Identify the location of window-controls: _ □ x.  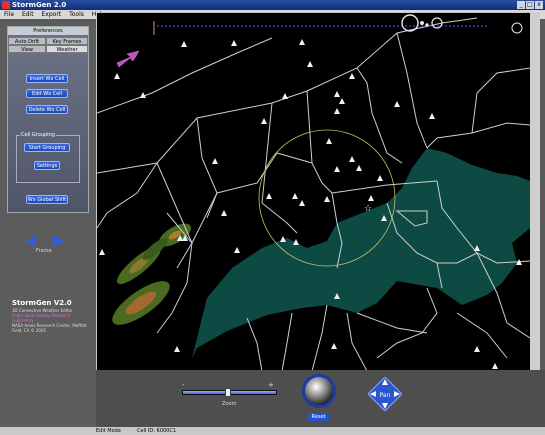
(530, 5).